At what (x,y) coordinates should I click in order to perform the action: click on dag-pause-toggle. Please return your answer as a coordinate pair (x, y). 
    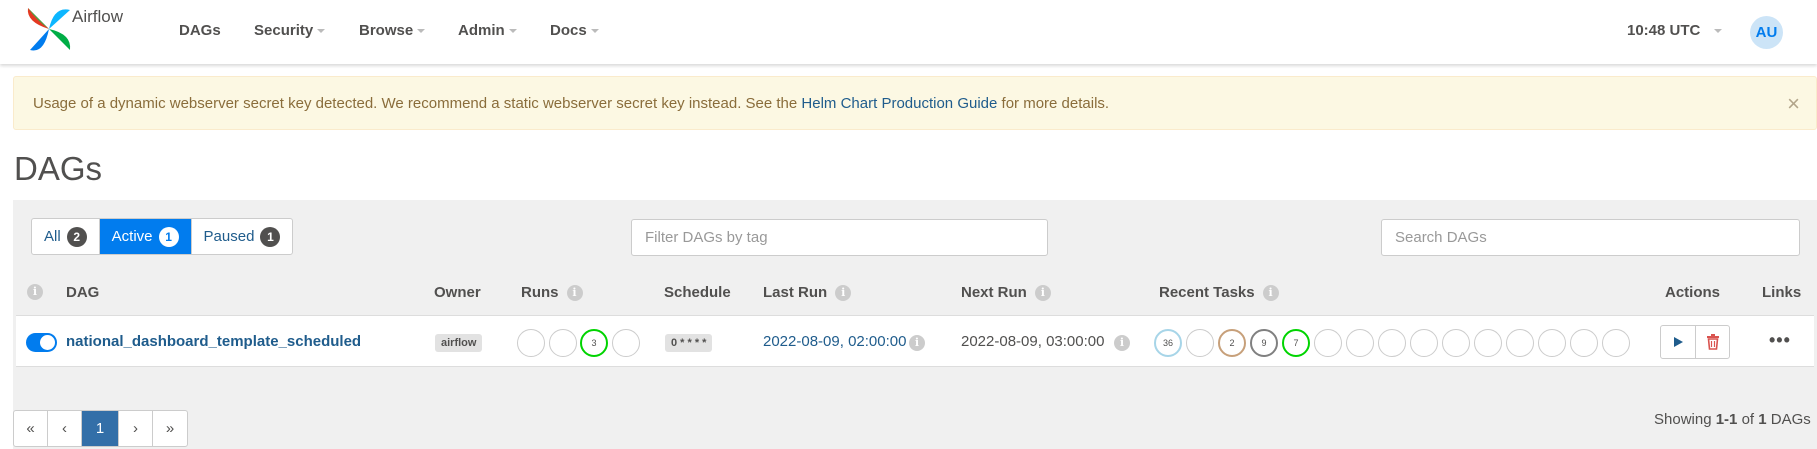
    Looking at the image, I should click on (41, 342).